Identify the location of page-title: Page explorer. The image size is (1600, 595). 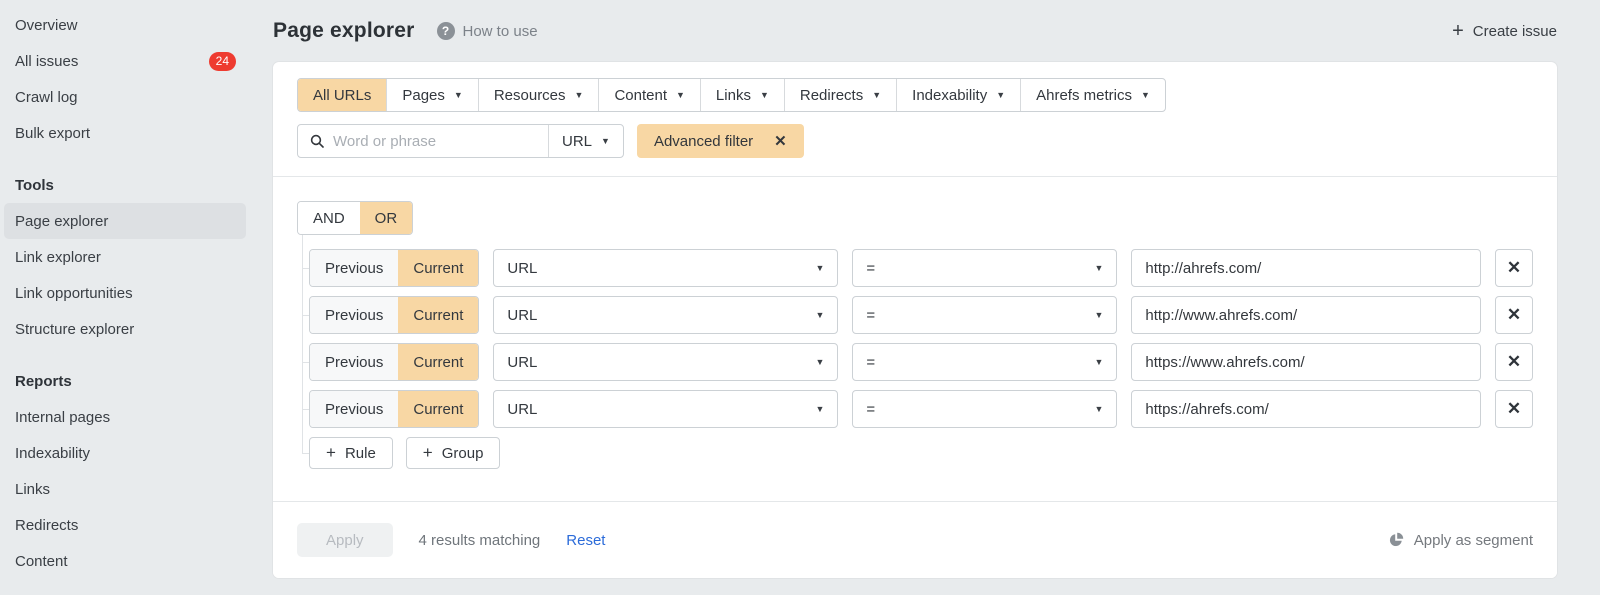
(344, 30).